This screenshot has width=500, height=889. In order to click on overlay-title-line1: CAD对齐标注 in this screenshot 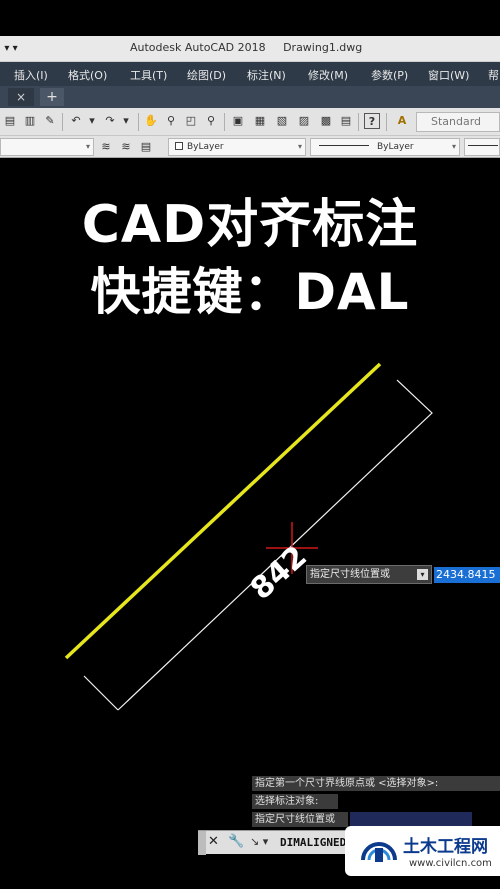, I will do `click(250, 225)`.